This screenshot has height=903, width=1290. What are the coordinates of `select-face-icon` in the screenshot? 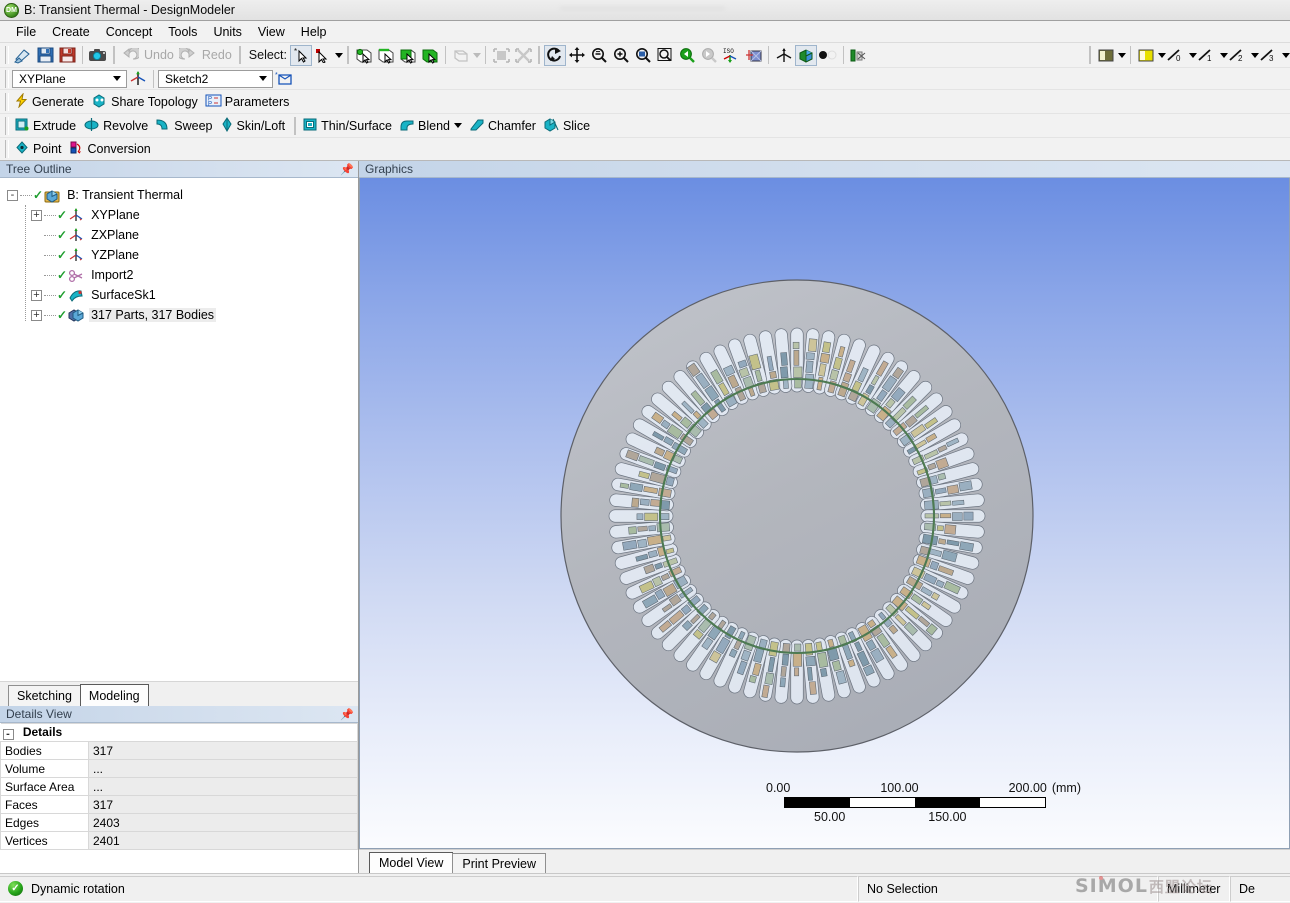 It's located at (408, 55).